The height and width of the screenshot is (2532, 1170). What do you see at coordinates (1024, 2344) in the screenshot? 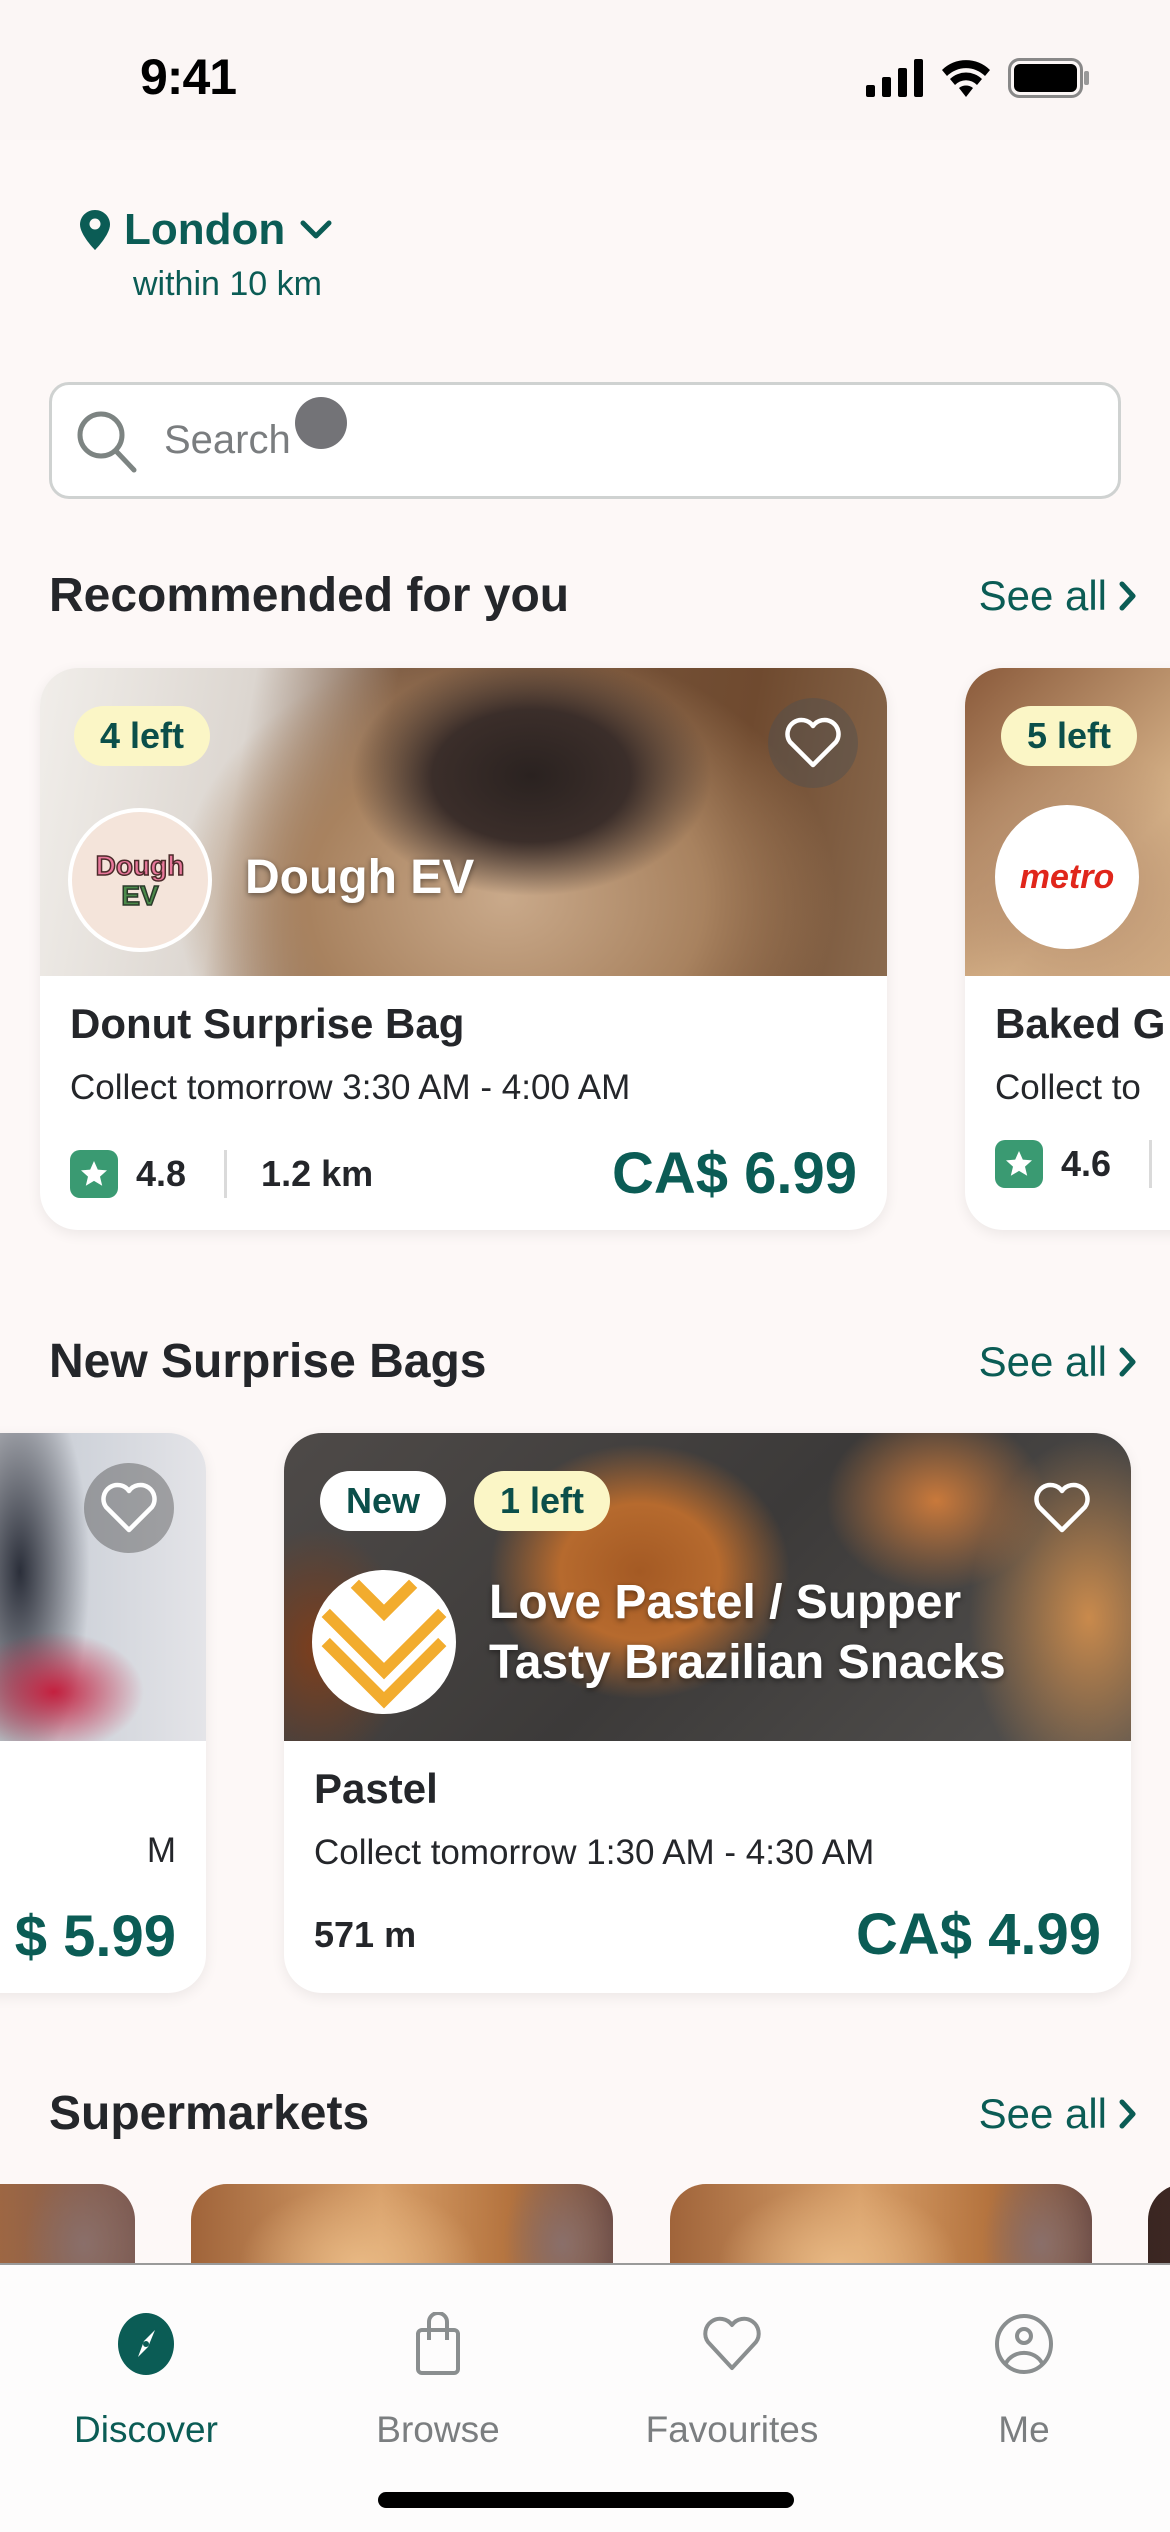
I see `user-circle-icon` at bounding box center [1024, 2344].